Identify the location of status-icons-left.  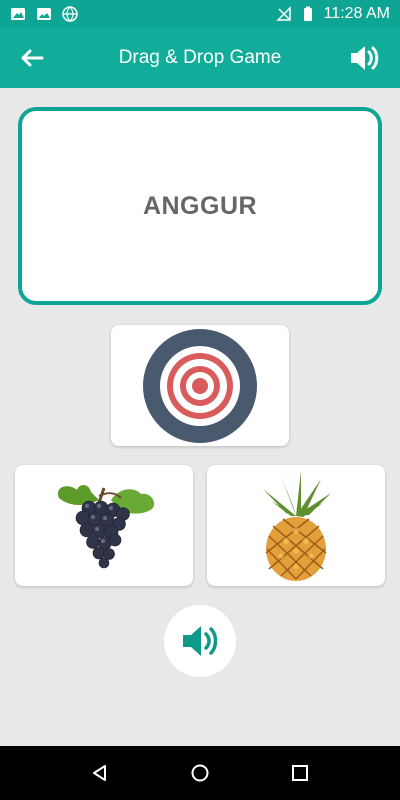
(44, 14).